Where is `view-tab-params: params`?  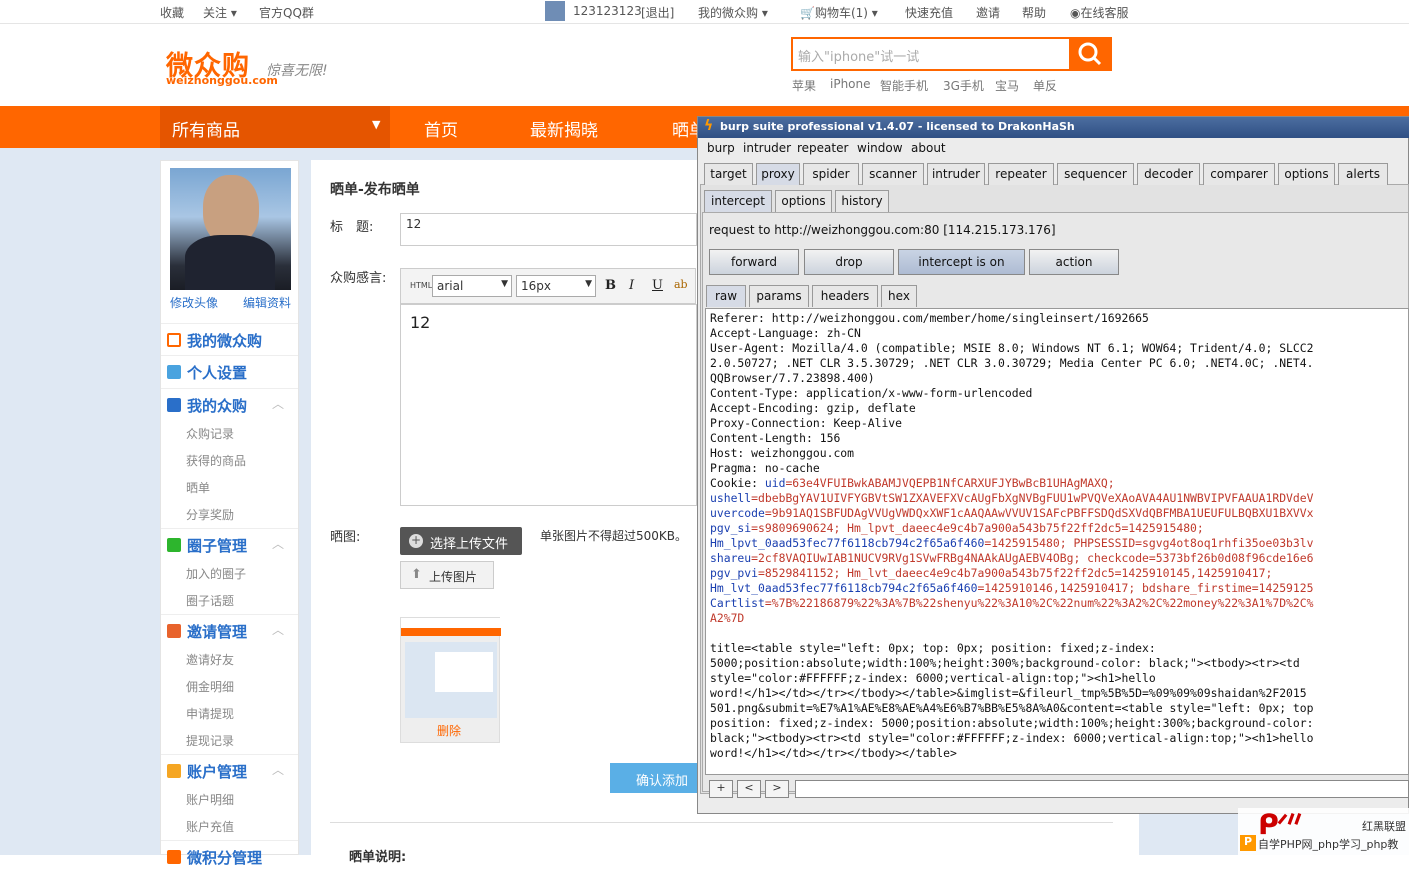 view-tab-params: params is located at coordinates (779, 296).